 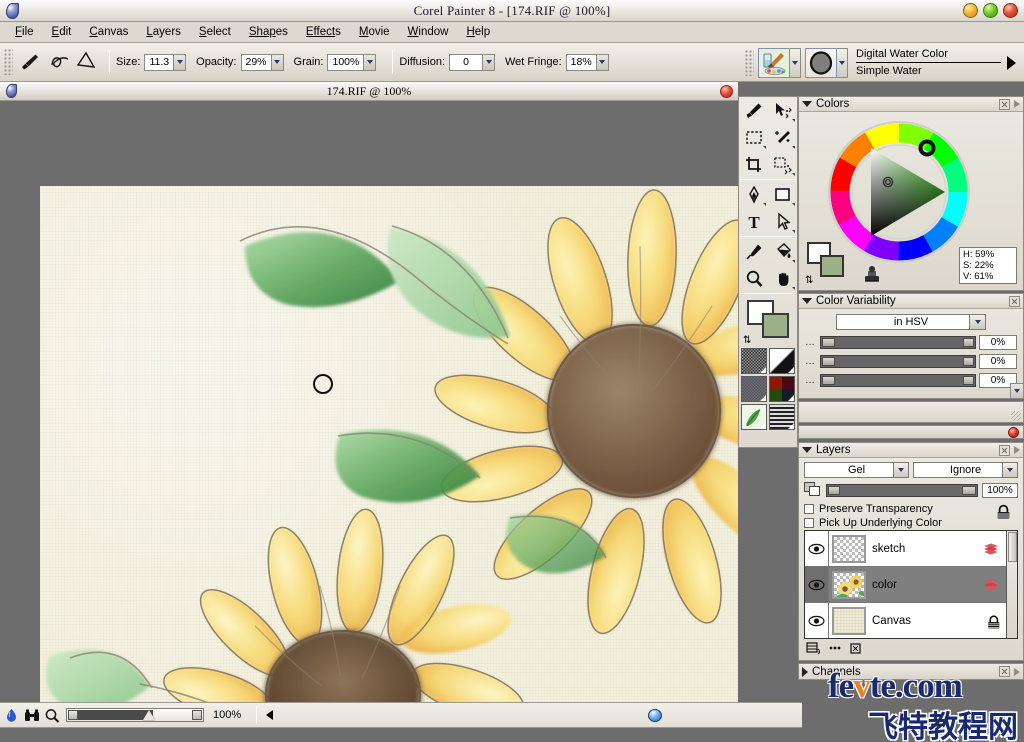 What do you see at coordinates (1016, 416) in the screenshot?
I see `palette-resize-grip` at bounding box center [1016, 416].